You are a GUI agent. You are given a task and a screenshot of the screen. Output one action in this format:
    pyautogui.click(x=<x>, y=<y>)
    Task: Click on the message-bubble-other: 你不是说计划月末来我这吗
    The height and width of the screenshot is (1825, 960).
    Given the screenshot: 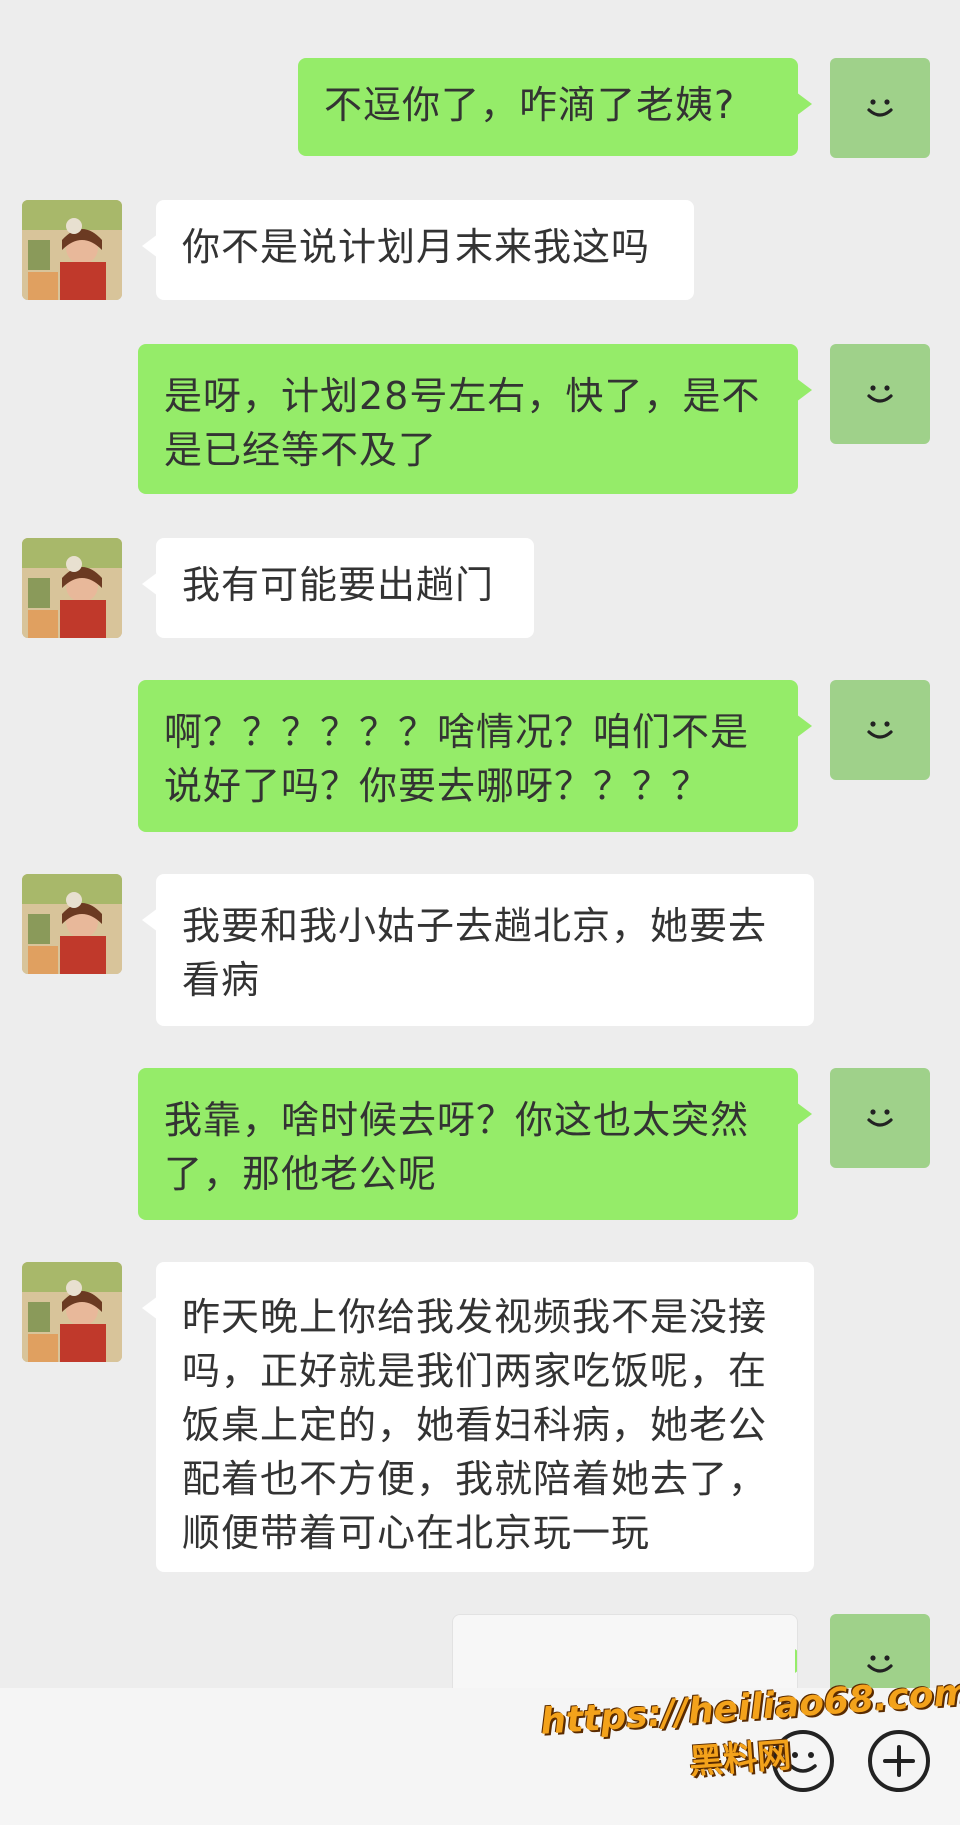 What is the action you would take?
    pyautogui.click(x=418, y=250)
    